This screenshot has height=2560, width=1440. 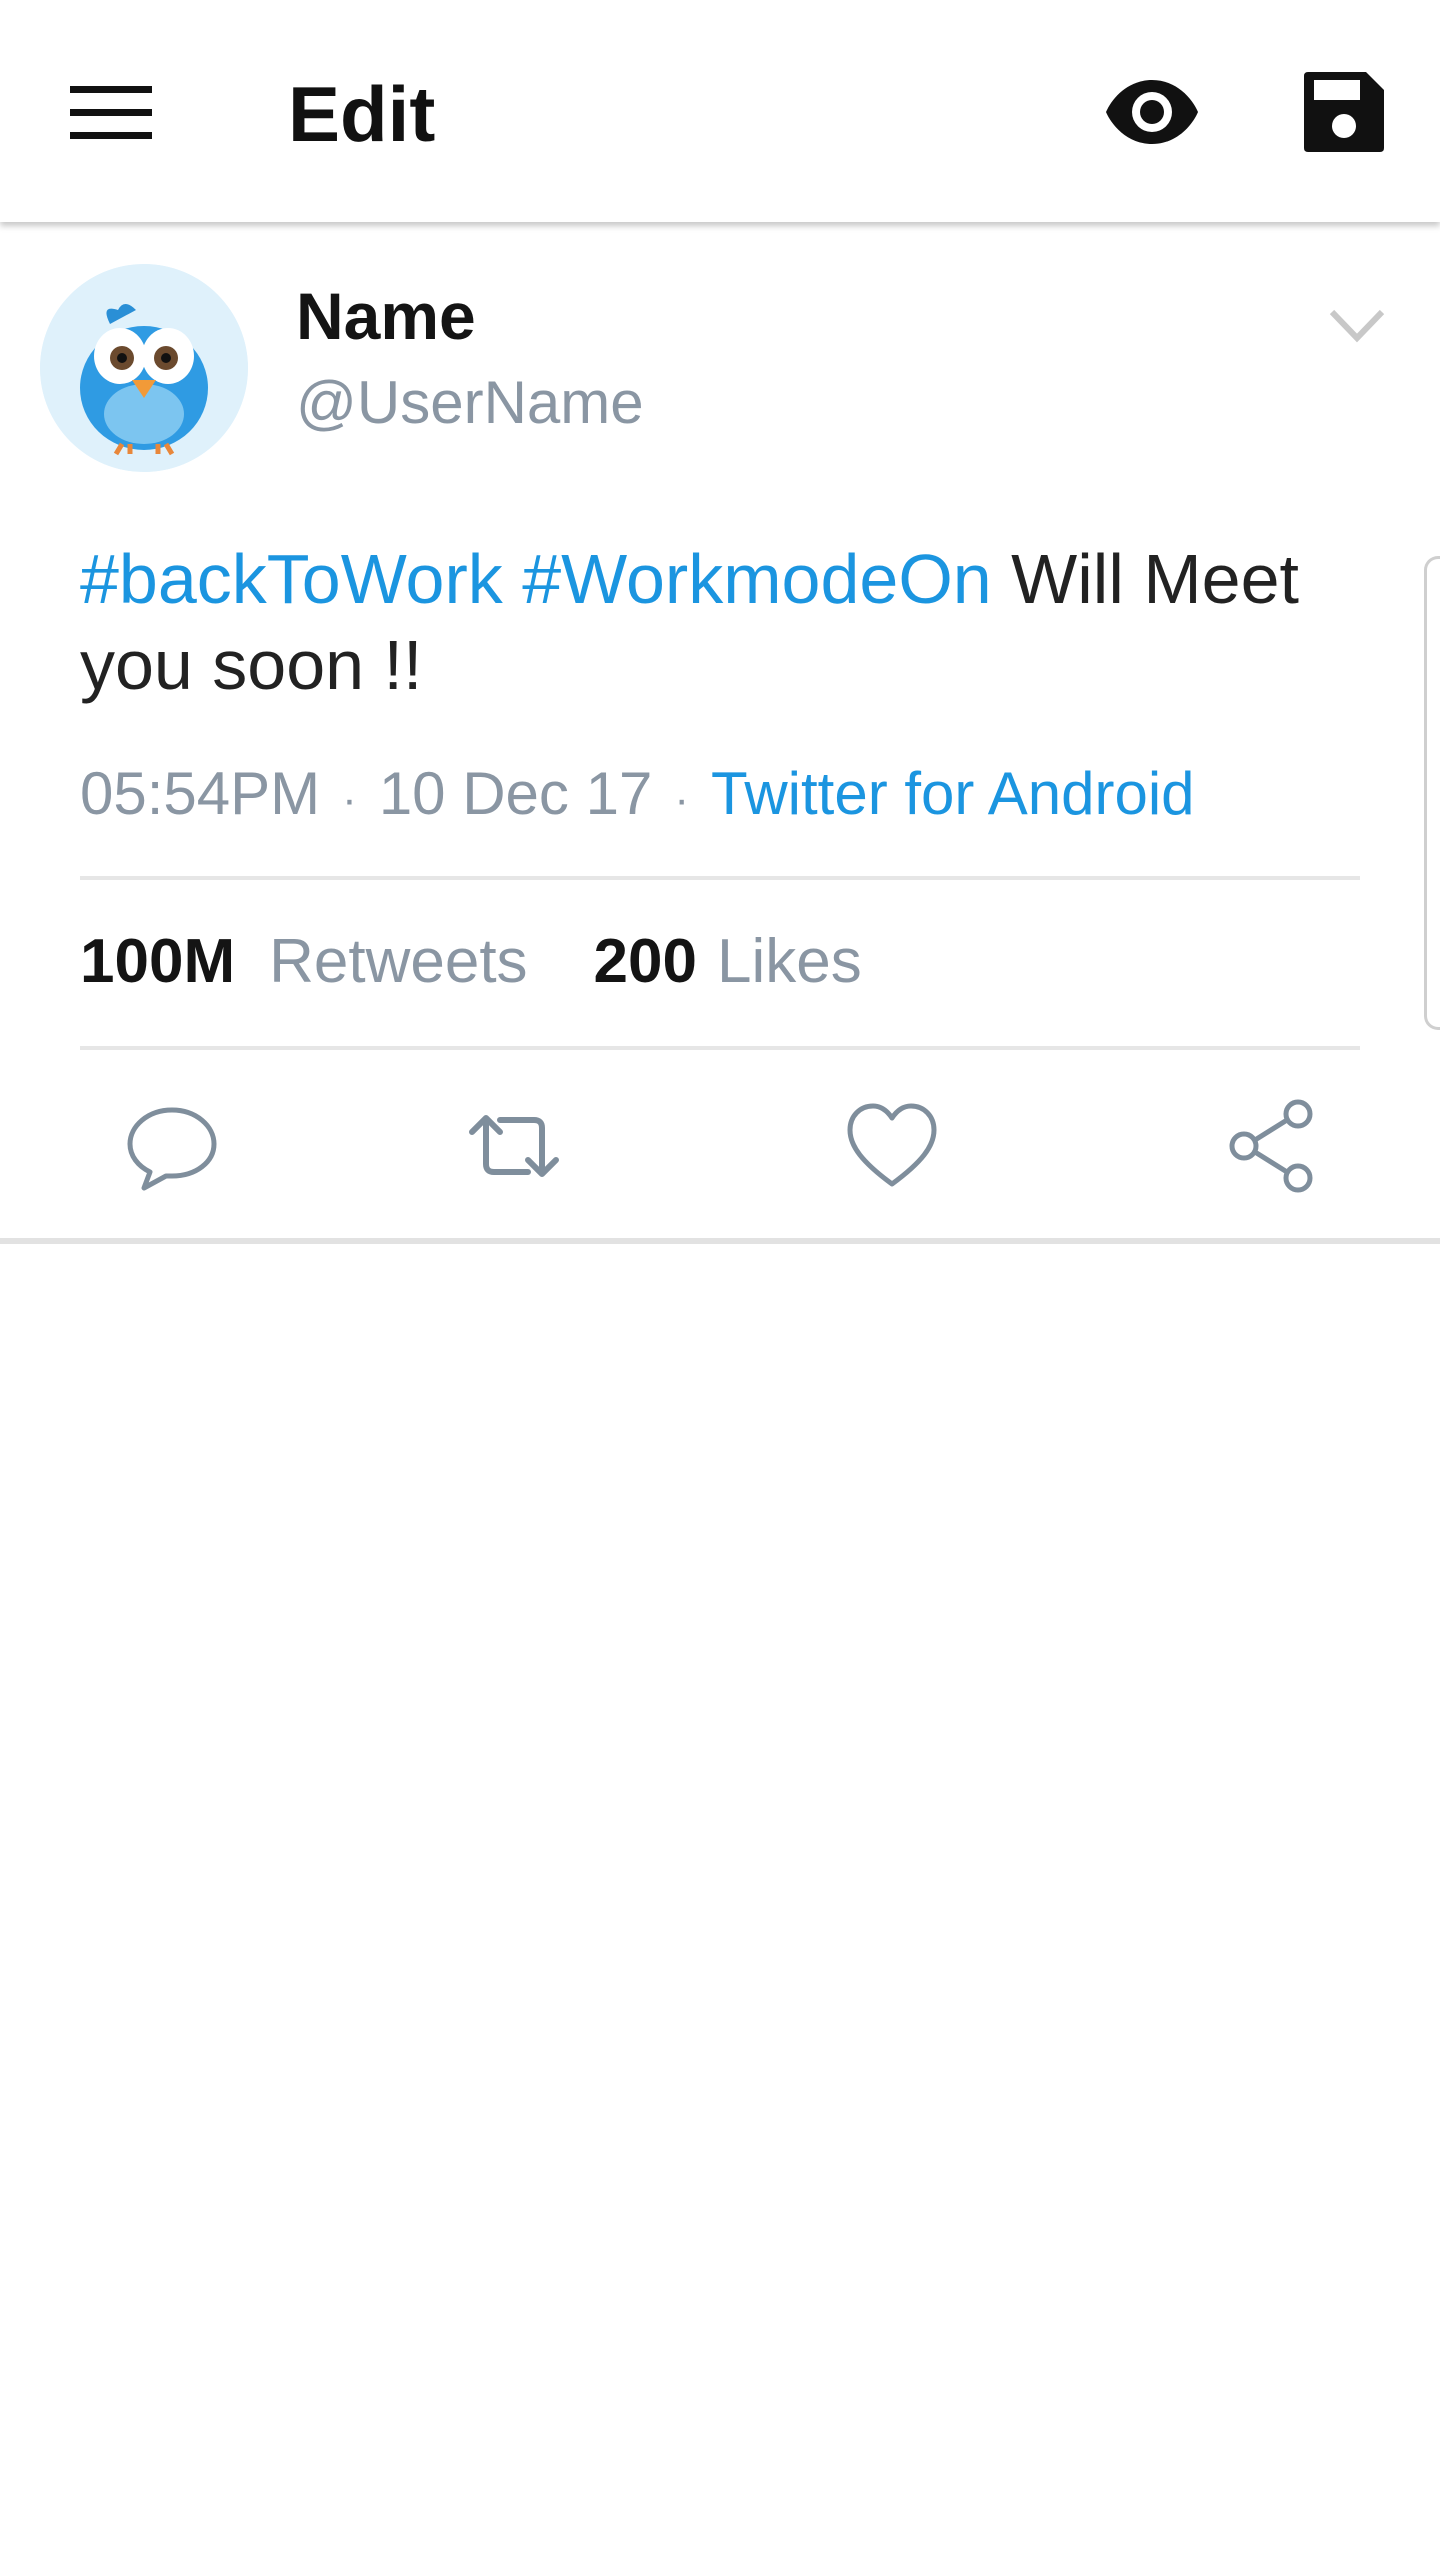 I want to click on tweet-date: 10 Dec 17, so click(x=515, y=793).